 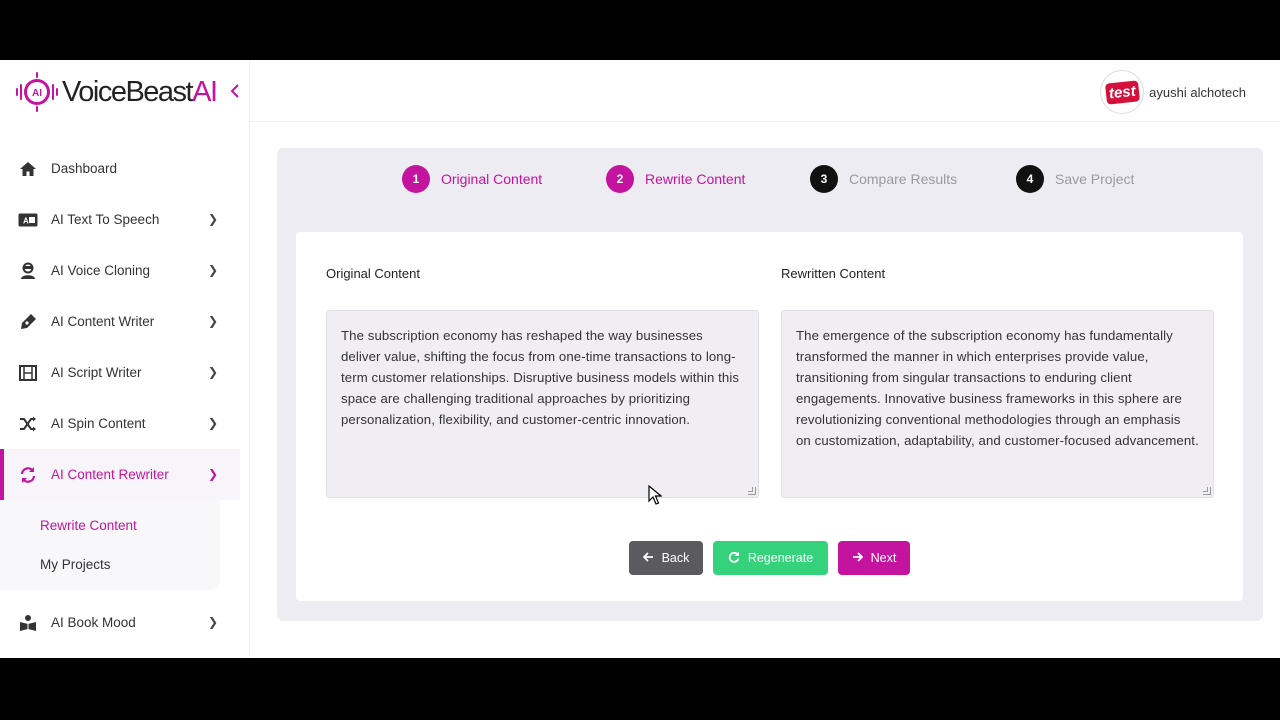 What do you see at coordinates (110, 474) in the screenshot?
I see `sidebar-item-label: AI Content Rewriter` at bounding box center [110, 474].